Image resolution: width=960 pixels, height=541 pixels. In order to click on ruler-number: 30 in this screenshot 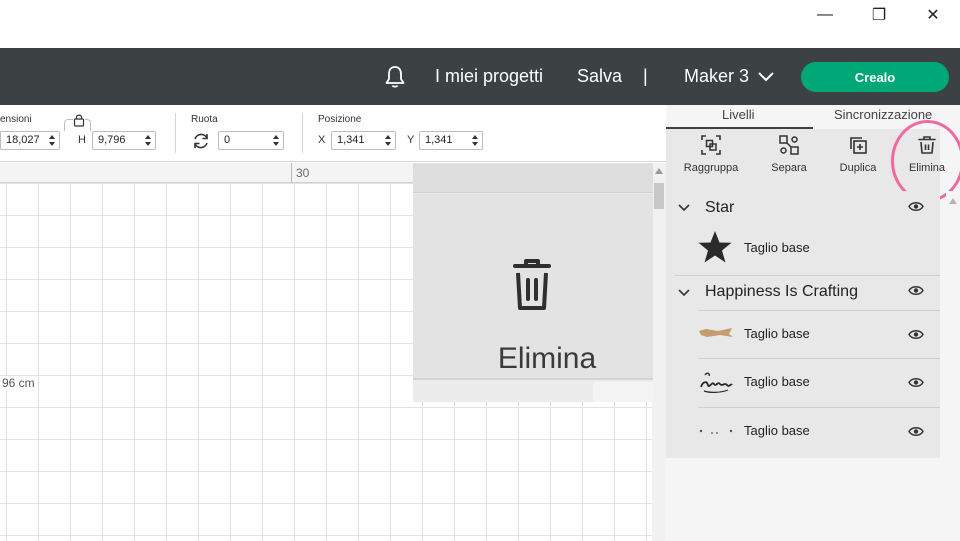, I will do `click(303, 173)`.